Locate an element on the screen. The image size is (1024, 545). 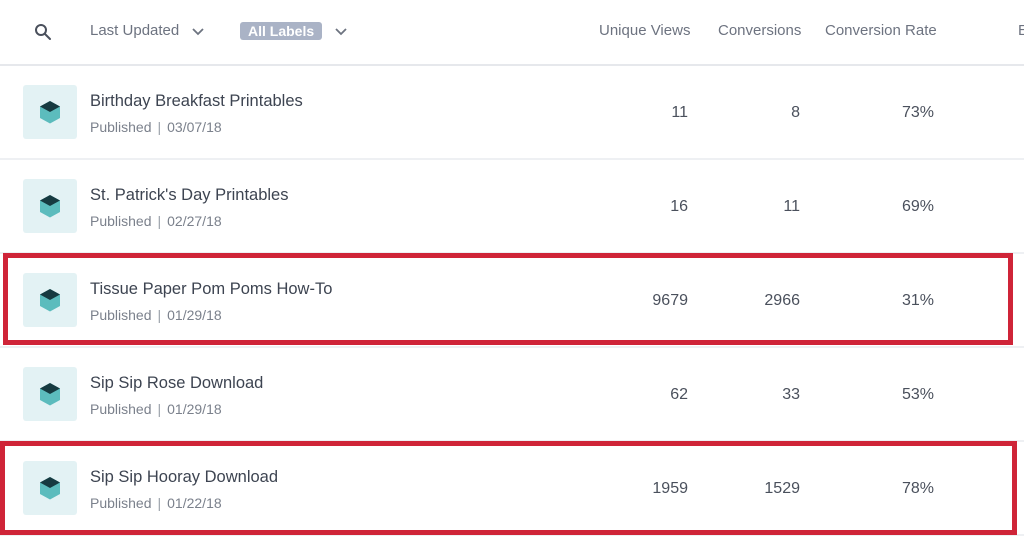
row-meta: Published | 02/27/18 is located at coordinates (156, 221).